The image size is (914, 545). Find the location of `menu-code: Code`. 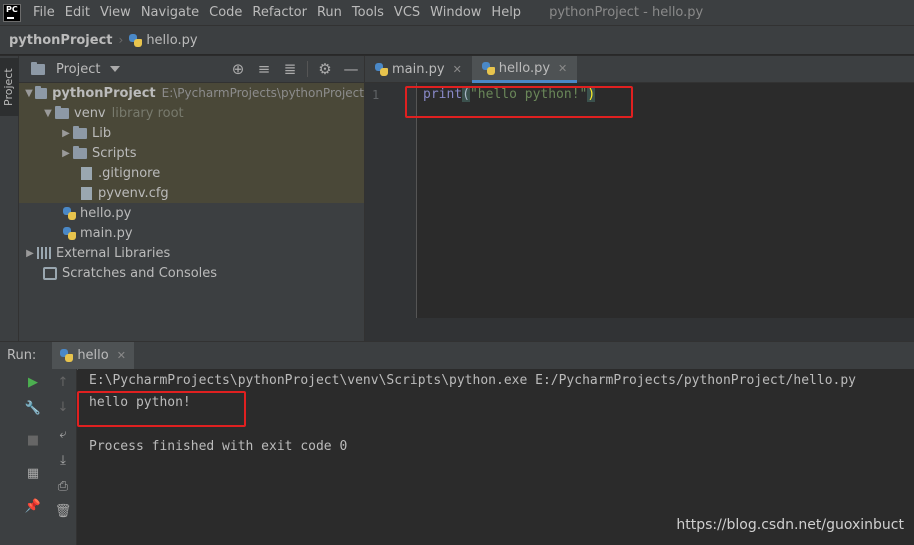

menu-code: Code is located at coordinates (225, 12).